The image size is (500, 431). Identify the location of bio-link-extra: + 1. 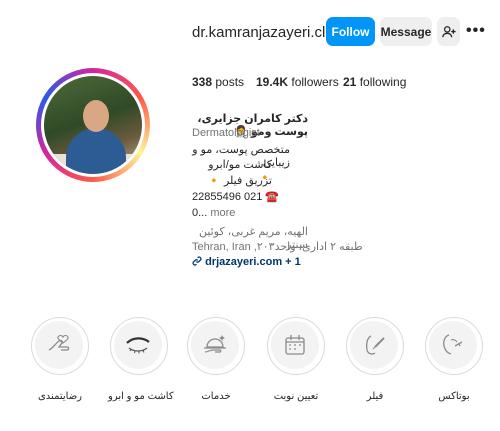
(293, 262).